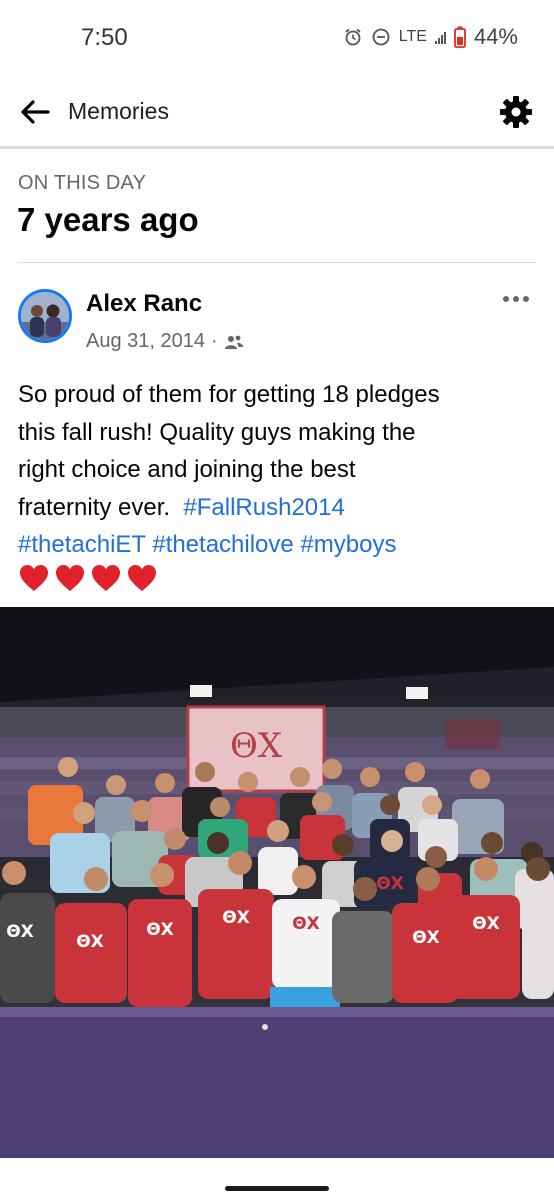 The height and width of the screenshot is (1200, 554). I want to click on section-divider, so click(277, 262).